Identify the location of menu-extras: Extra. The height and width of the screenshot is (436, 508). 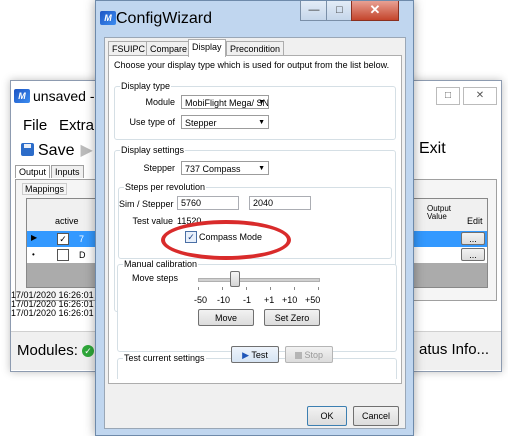
(76, 125).